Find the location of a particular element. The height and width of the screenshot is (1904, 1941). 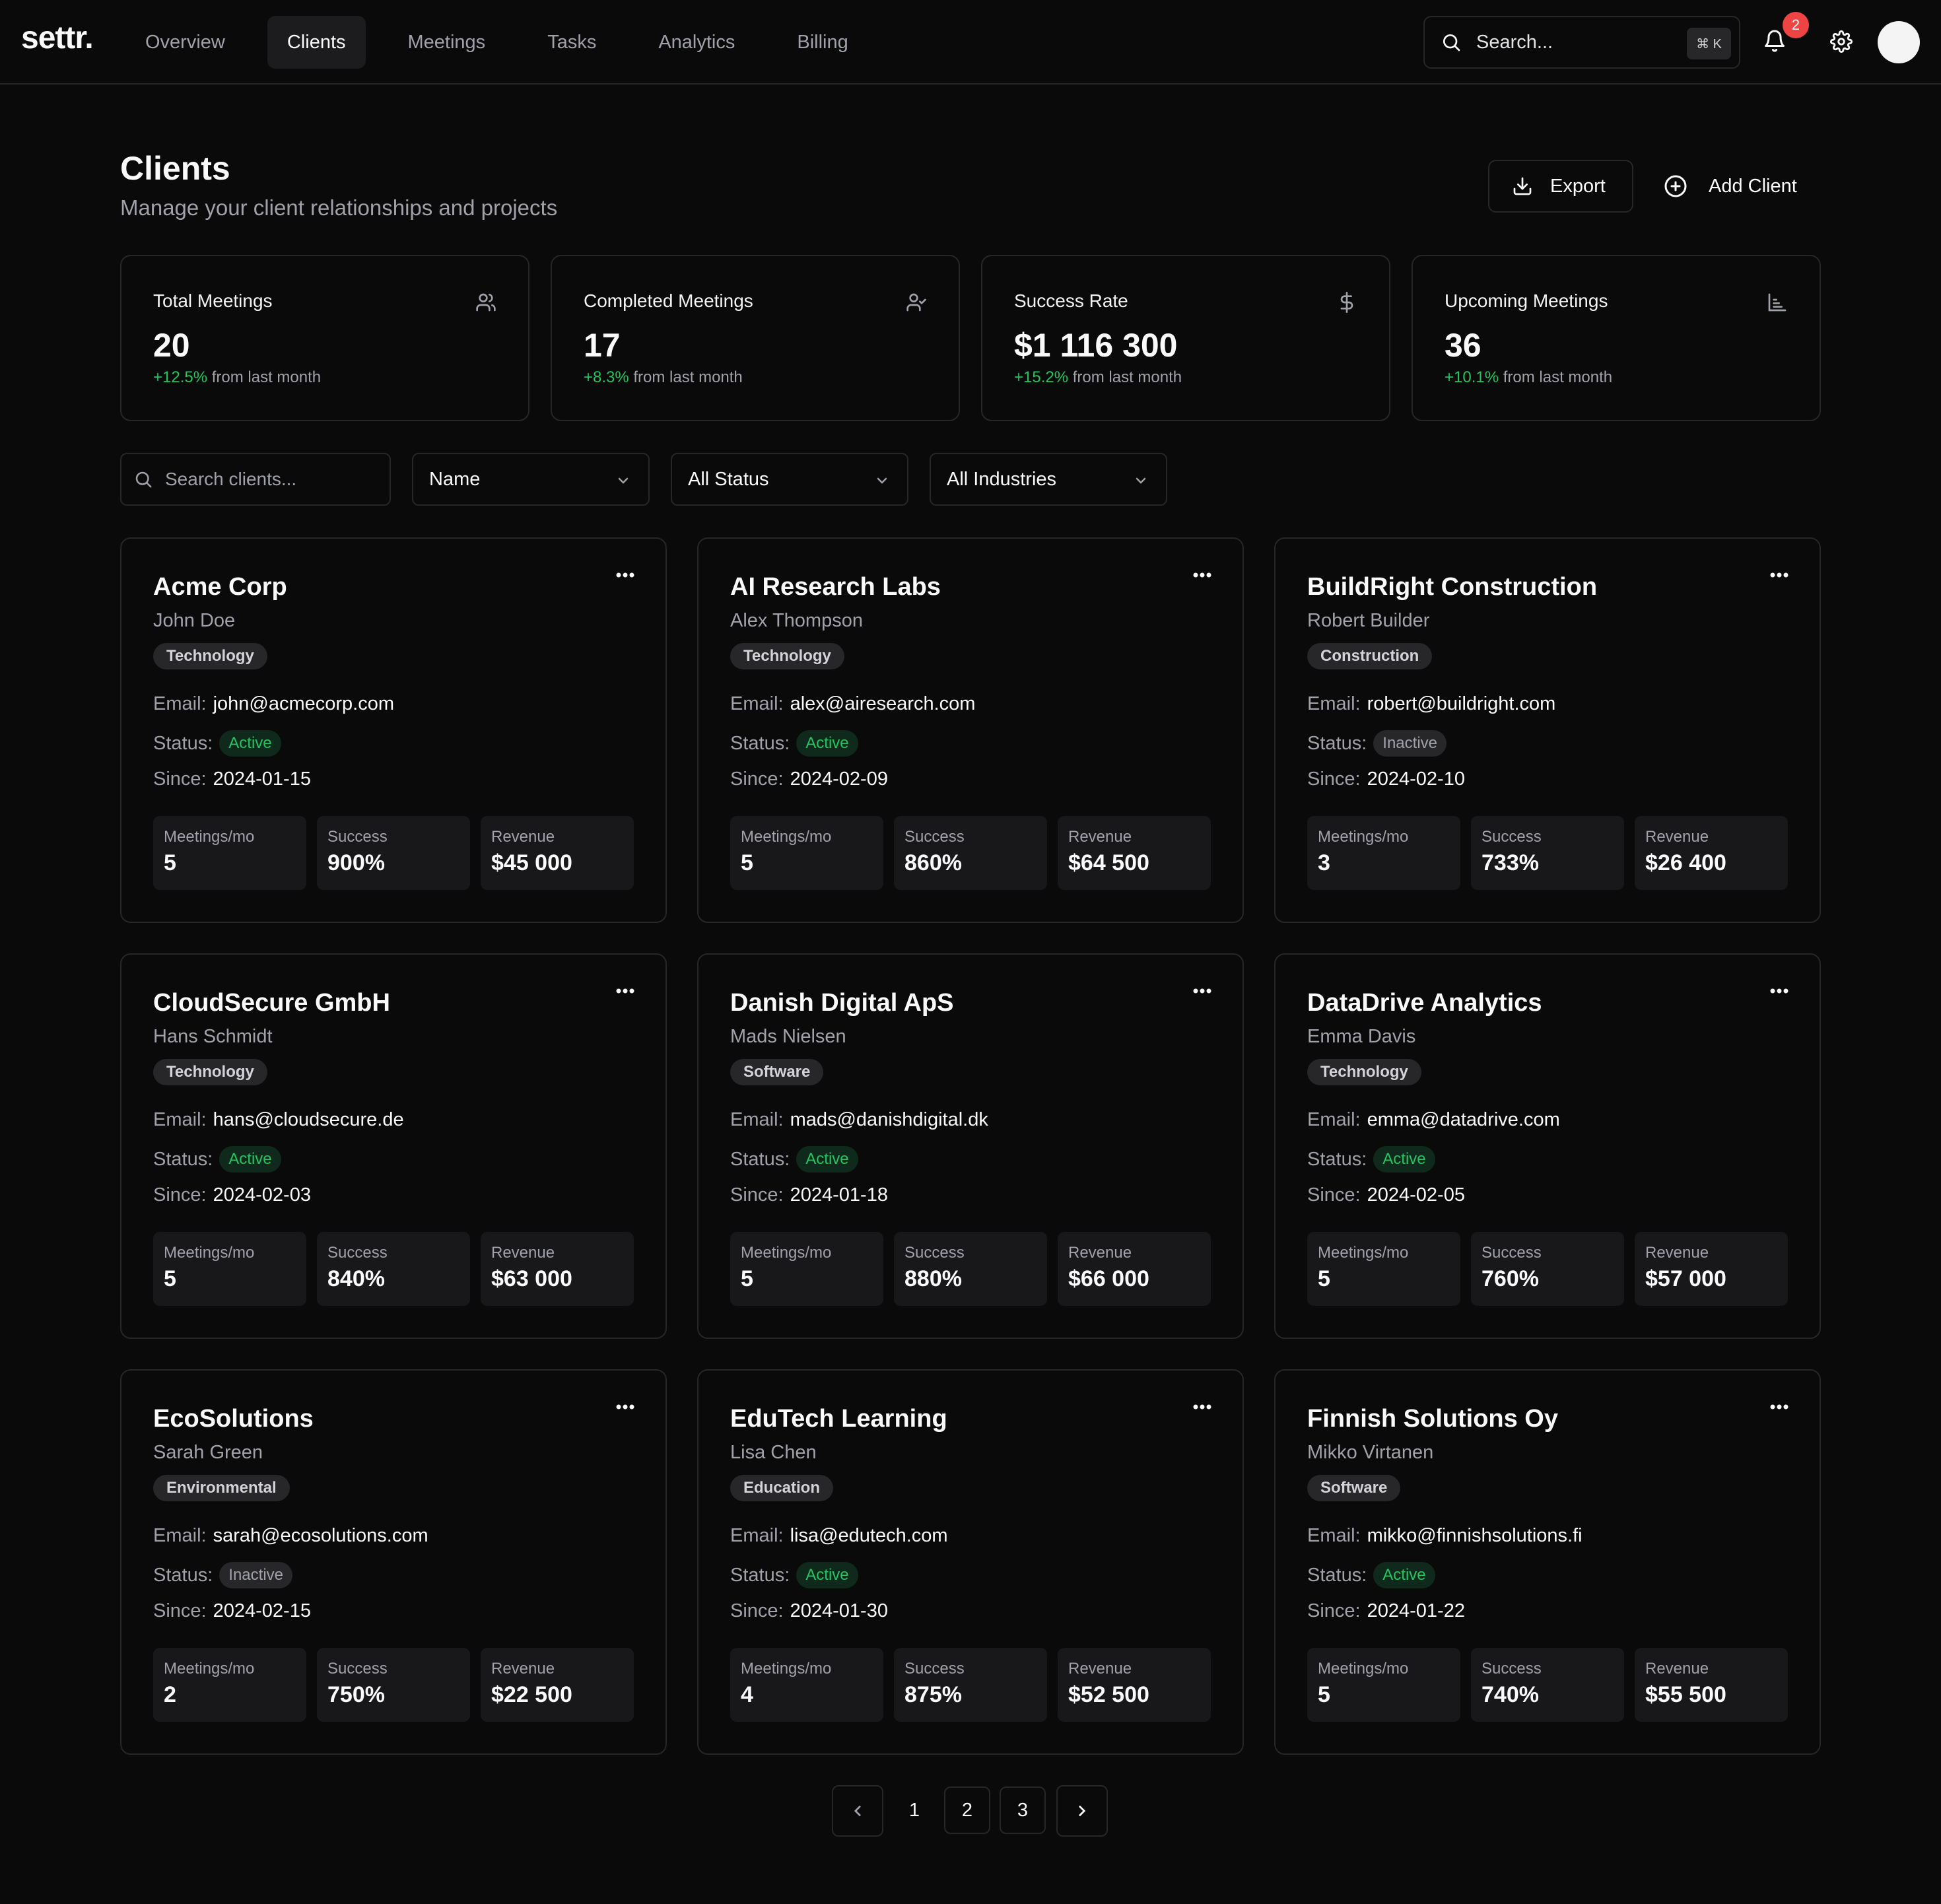

email-value: robert@buildright.com is located at coordinates (1461, 704).